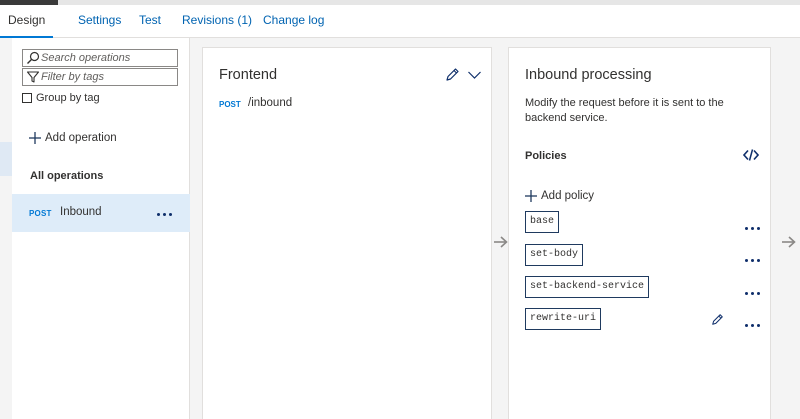 The image size is (800, 419). I want to click on add-operation-label: Add operation, so click(81, 138).